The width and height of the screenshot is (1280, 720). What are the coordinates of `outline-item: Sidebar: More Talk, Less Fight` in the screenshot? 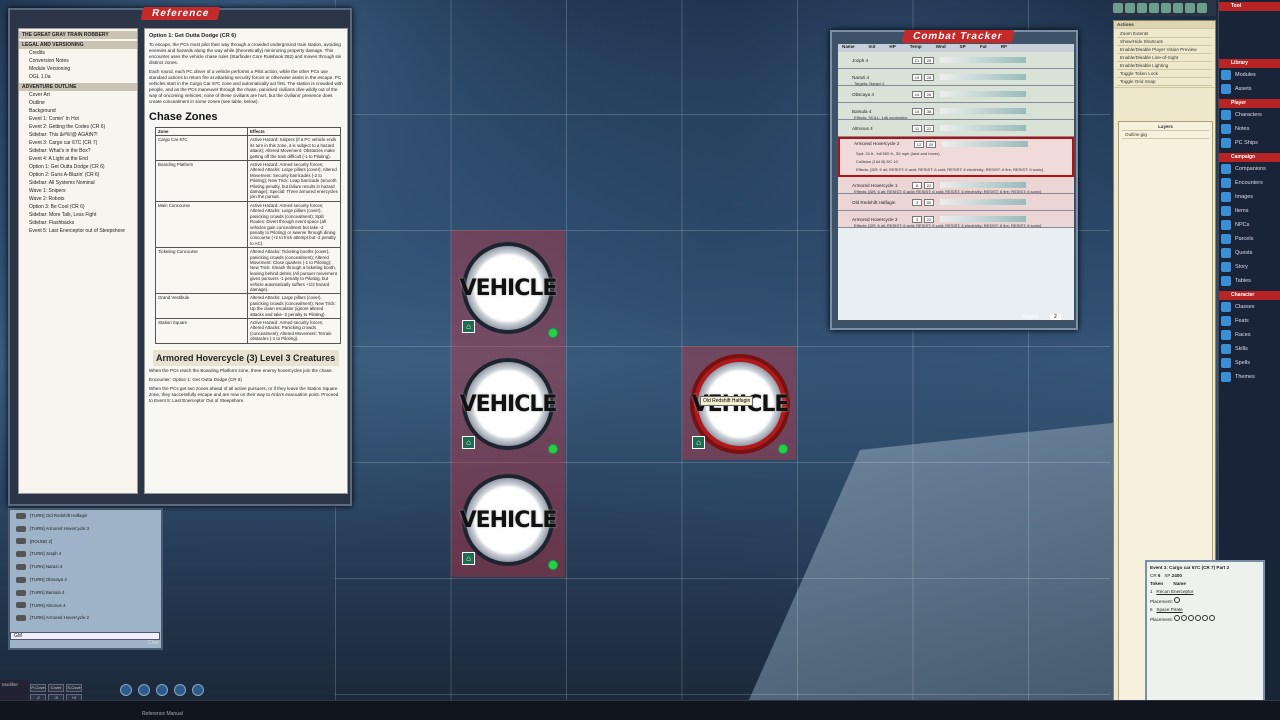 It's located at (78, 215).